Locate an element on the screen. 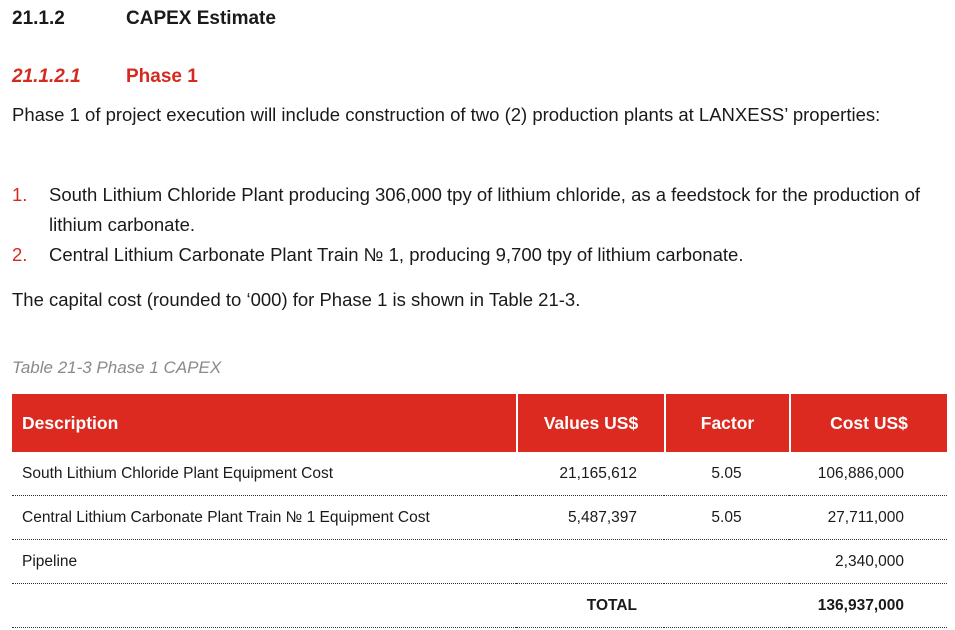  table-caption: Table 21-3 Phase 1 CAPEX is located at coordinates (117, 367).